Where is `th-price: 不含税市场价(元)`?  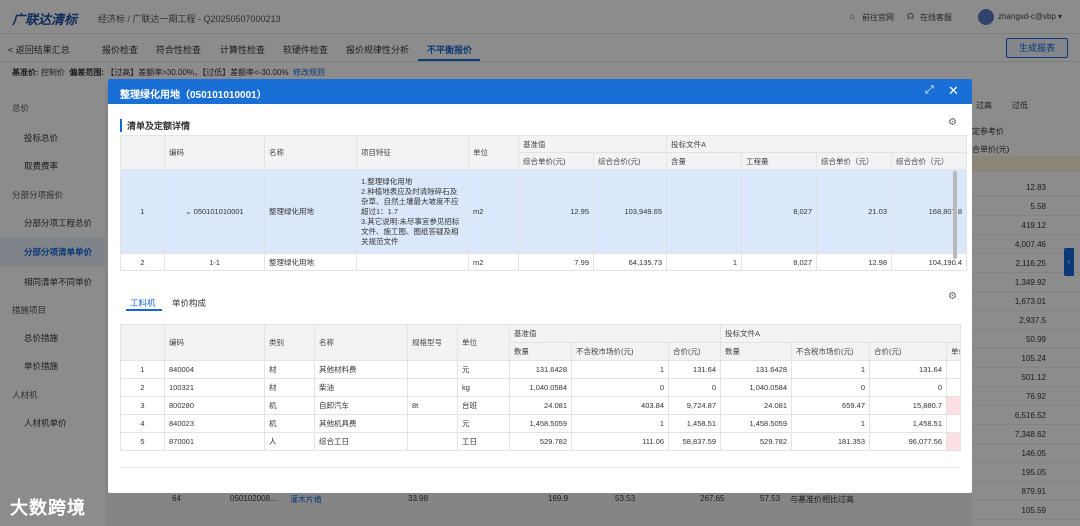
th-price: 不含税市场价(元) is located at coordinates (620, 351).